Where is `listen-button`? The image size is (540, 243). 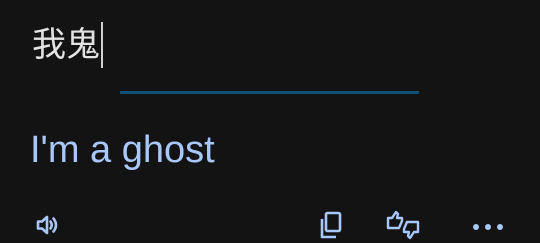 listen-button is located at coordinates (47, 225).